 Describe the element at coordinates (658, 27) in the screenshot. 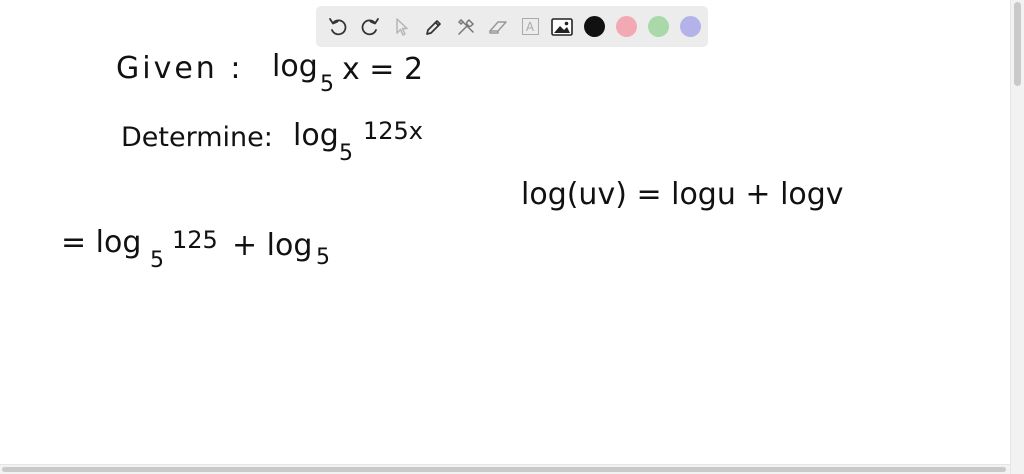

I see `color-green-swatch` at that location.